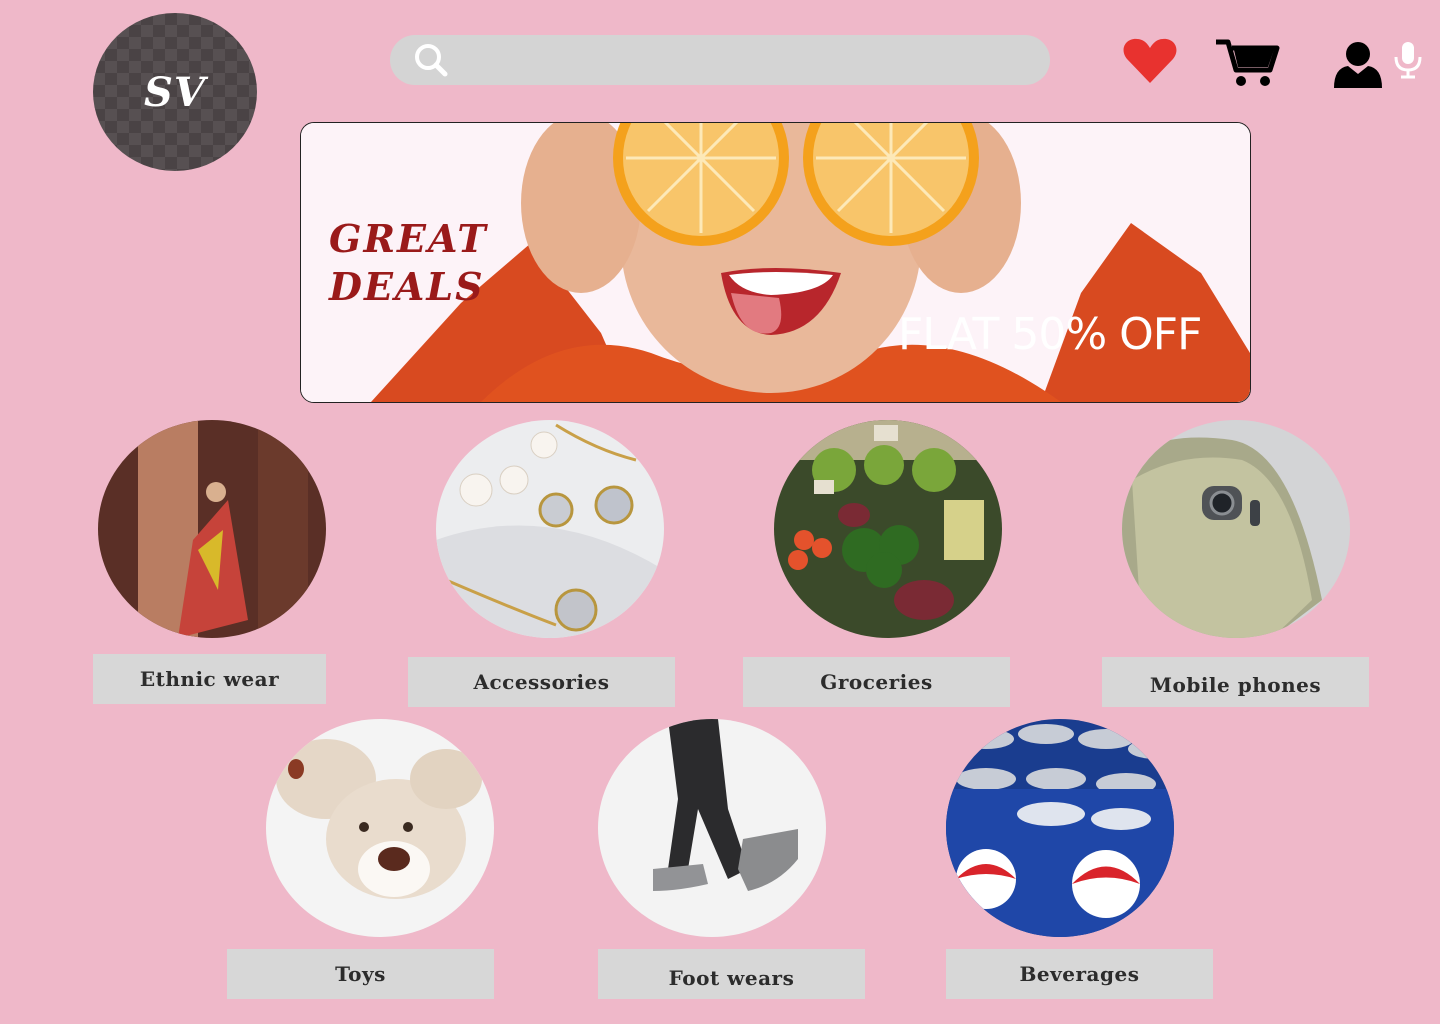 Image resolution: width=1440 pixels, height=1024 pixels. Describe the element at coordinates (407, 286) in the screenshot. I see `banner-headline-line2: DEALS` at that location.